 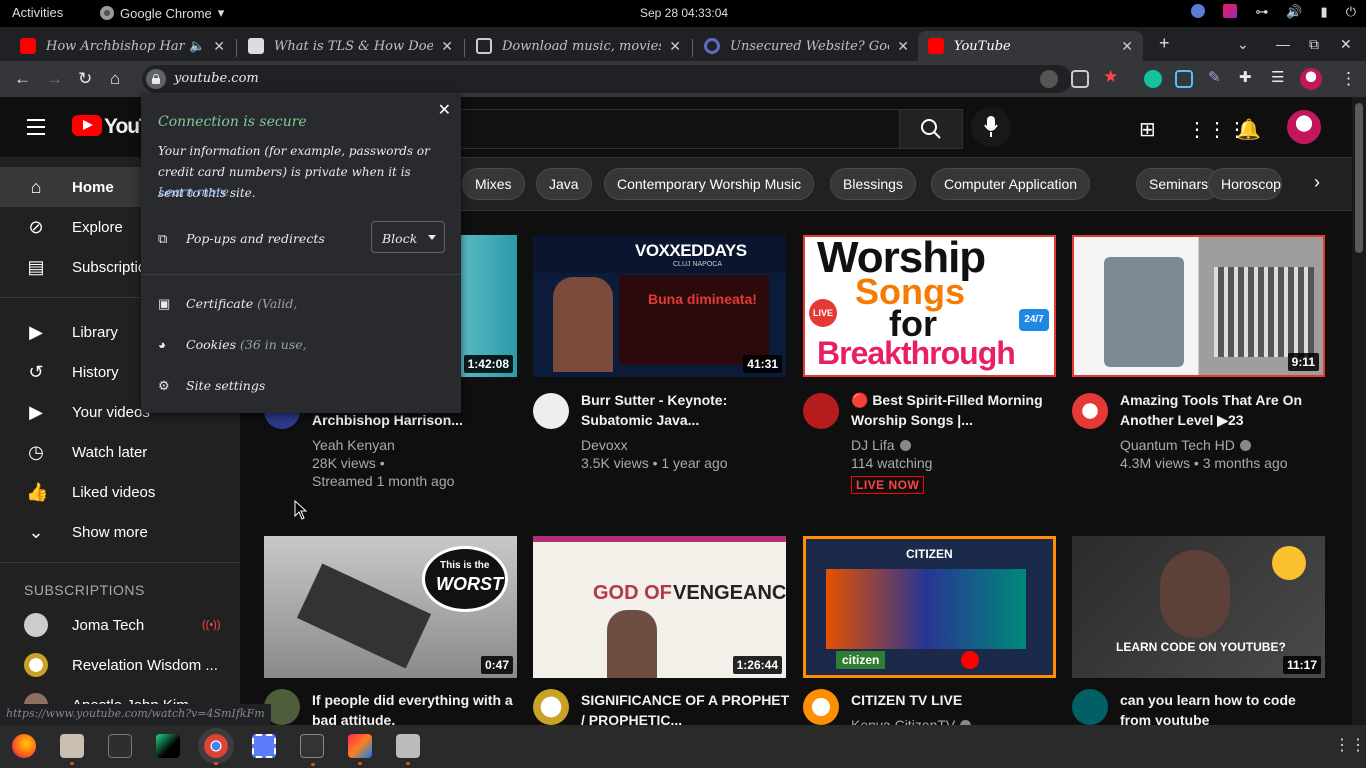 What do you see at coordinates (680, 129) in the screenshot?
I see `search-input` at bounding box center [680, 129].